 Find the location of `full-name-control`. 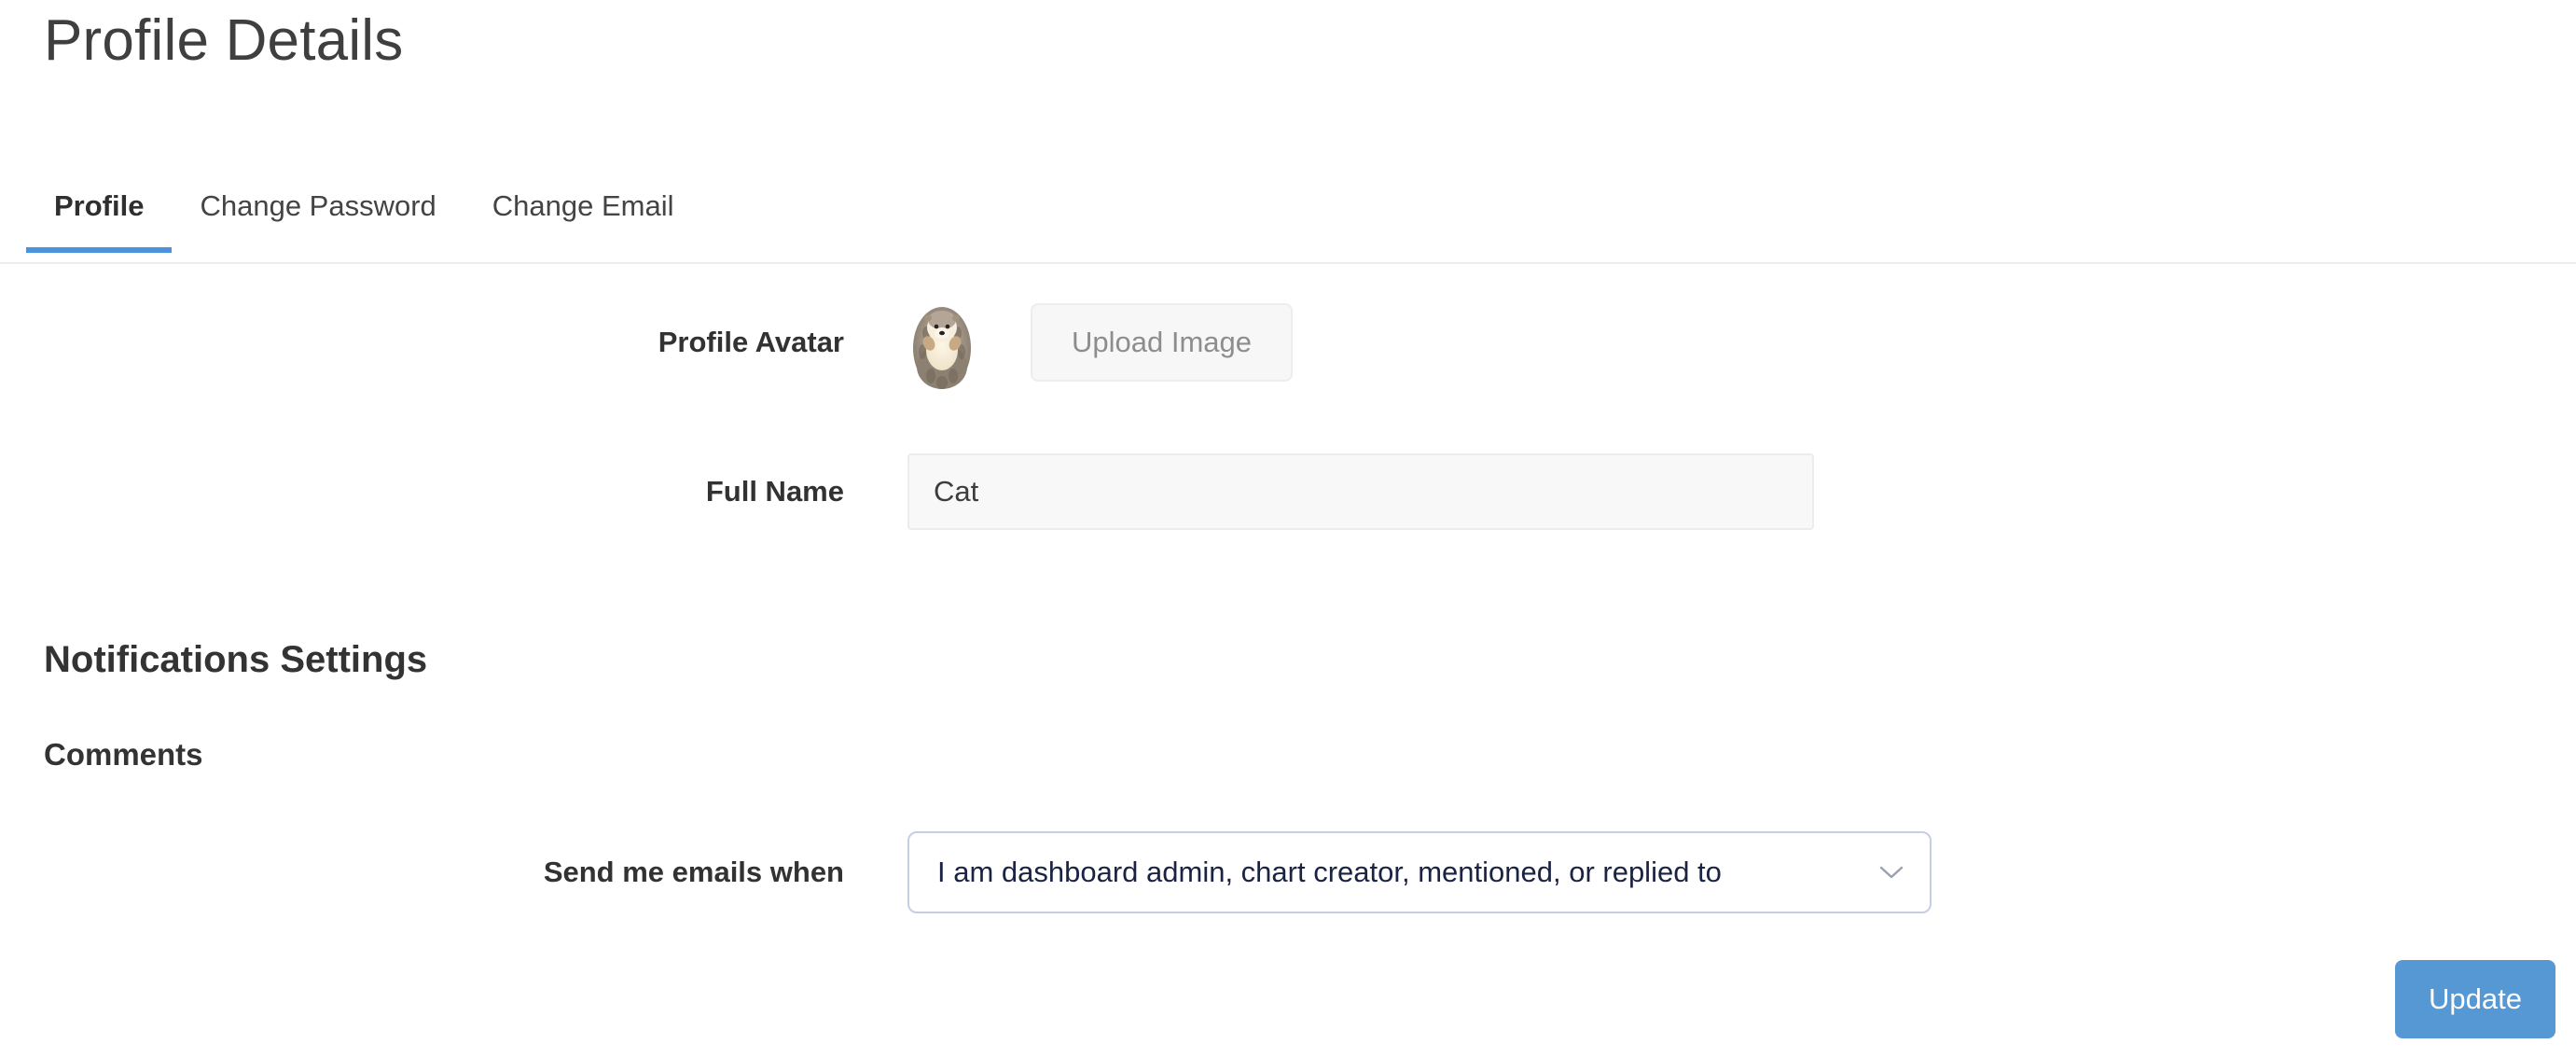

full-name-control is located at coordinates (1329, 491).